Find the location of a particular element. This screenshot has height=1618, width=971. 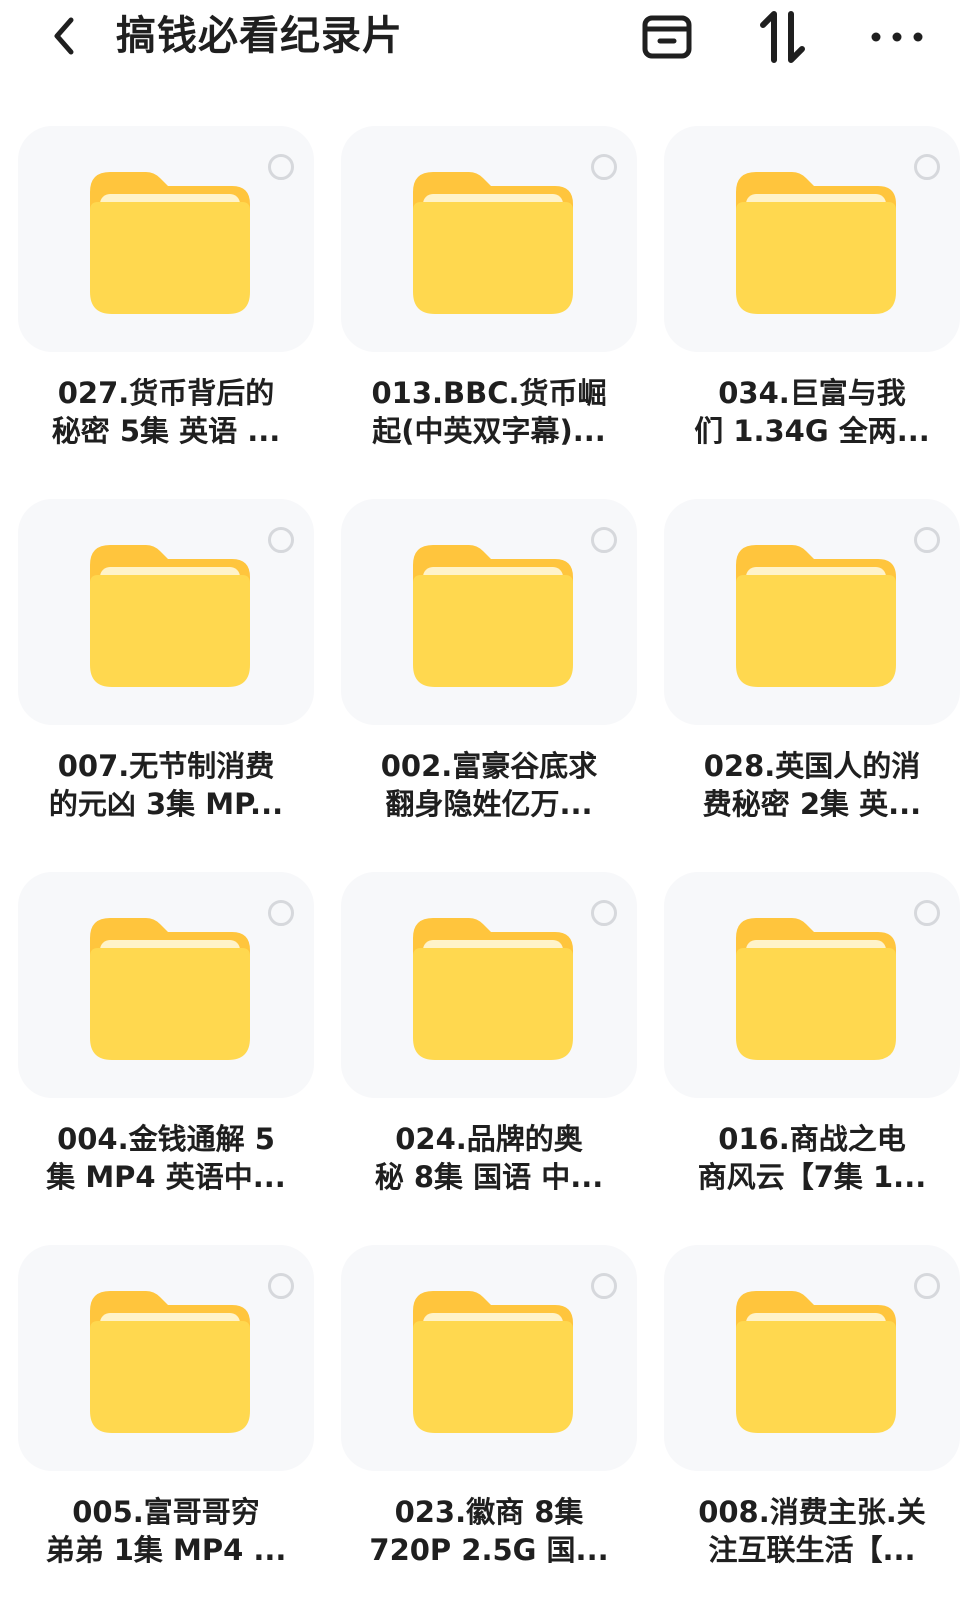

folder-name-line1: 002.富豪谷底求 is located at coordinates (489, 766).